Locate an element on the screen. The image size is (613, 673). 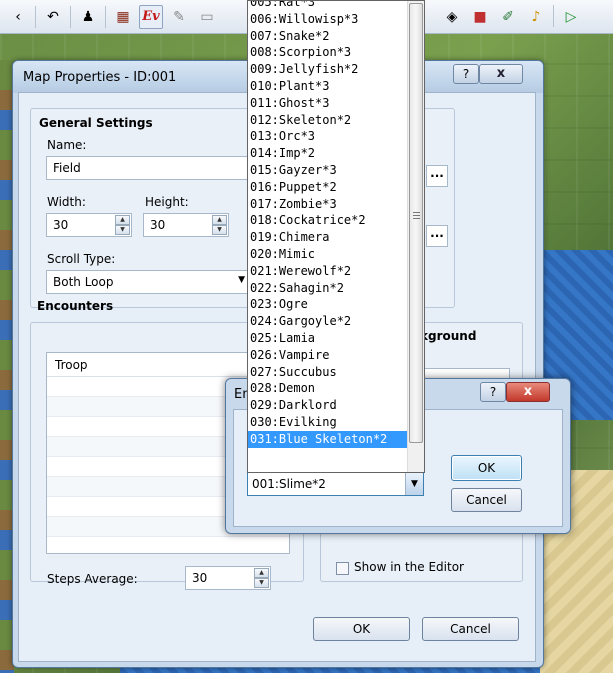
background-title: kground is located at coordinates (448, 336).